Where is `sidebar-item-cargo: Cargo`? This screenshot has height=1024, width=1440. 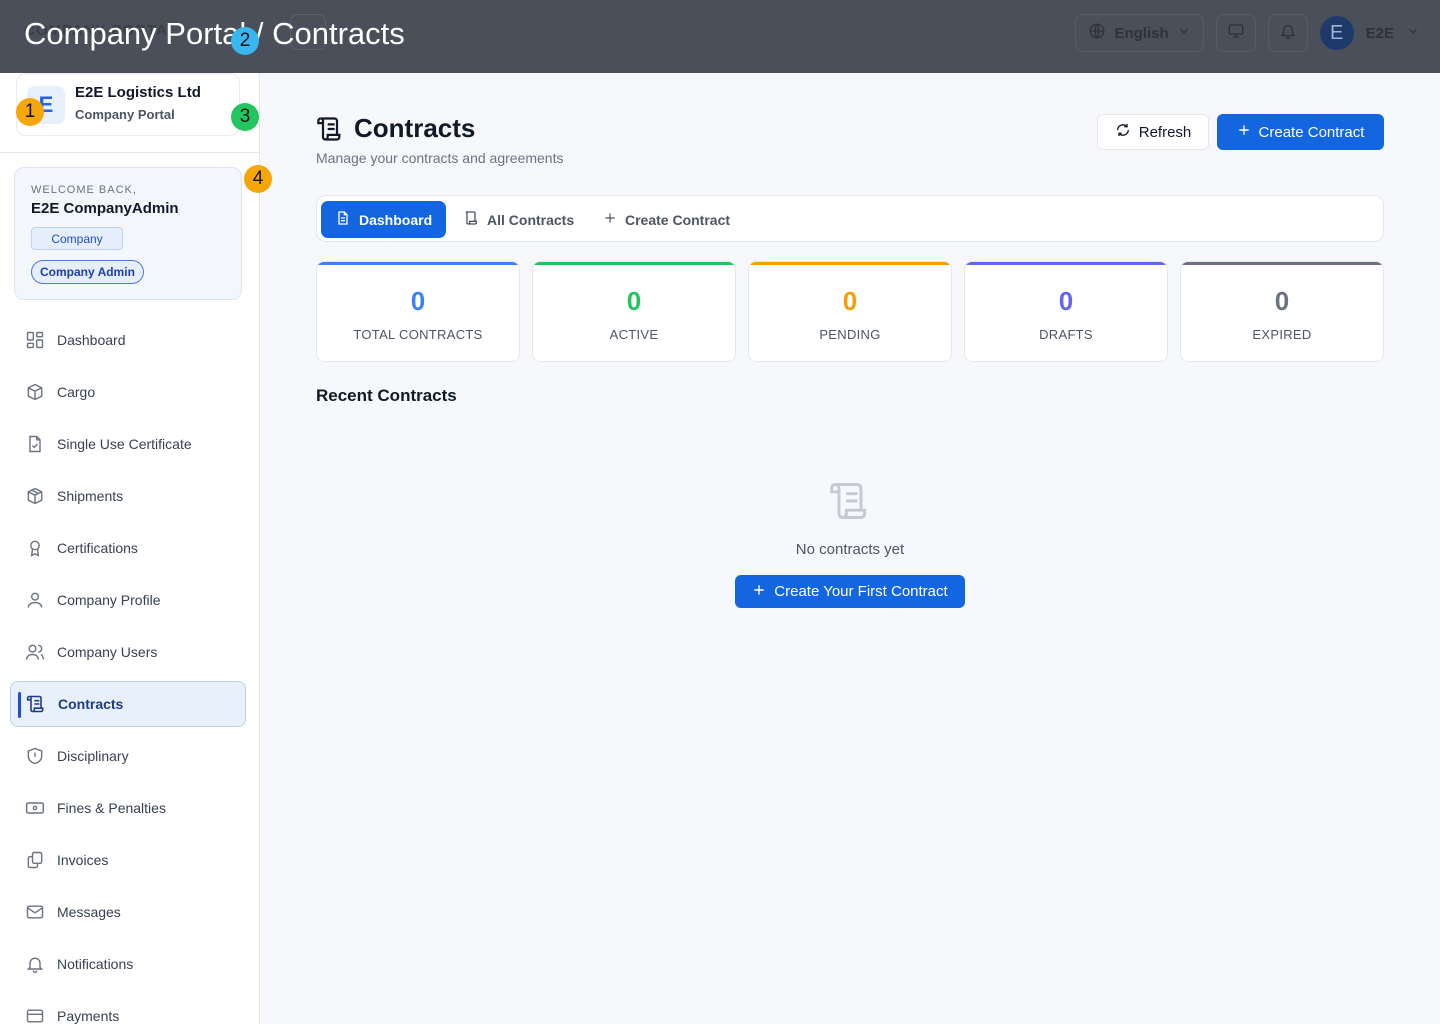 sidebar-item-cargo: Cargo is located at coordinates (128, 392).